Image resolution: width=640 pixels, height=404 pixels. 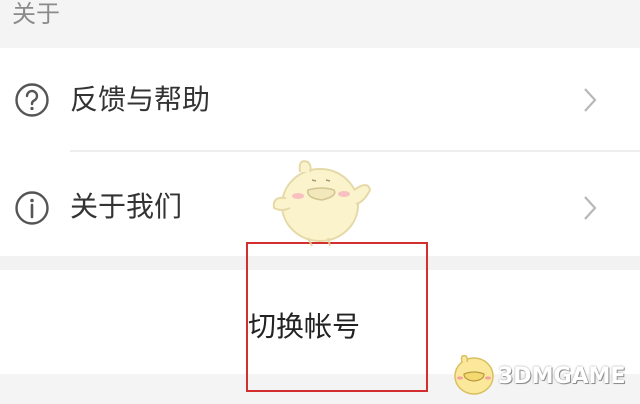 I want to click on brand-mascot-icon, so click(x=474, y=374).